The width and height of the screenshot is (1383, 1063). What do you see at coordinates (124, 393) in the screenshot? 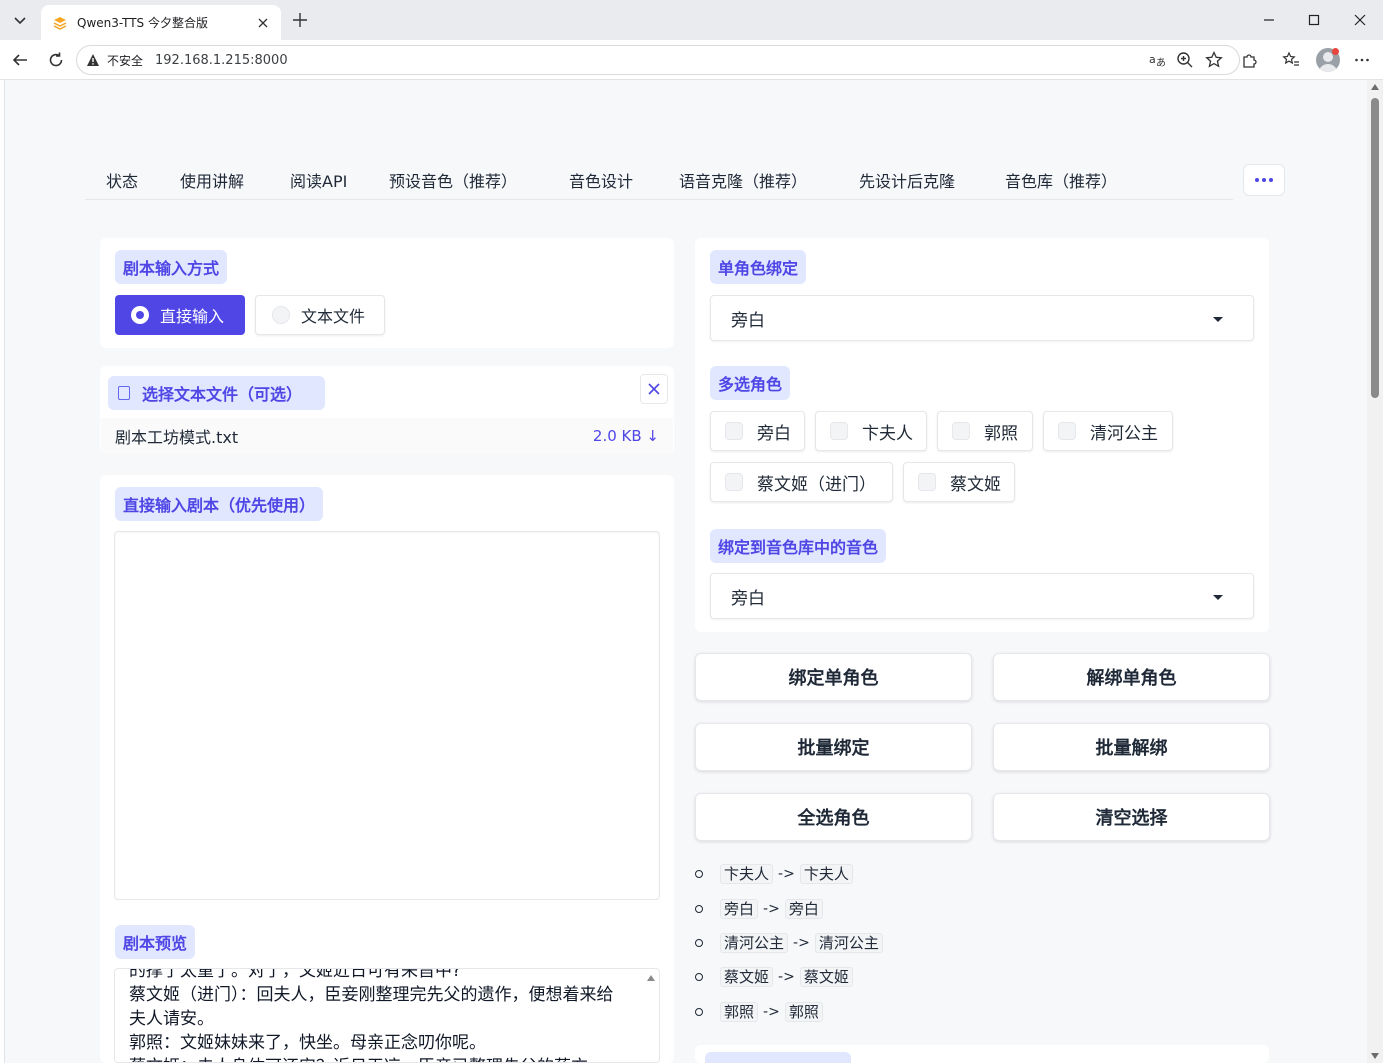
I see `file-icon` at bounding box center [124, 393].